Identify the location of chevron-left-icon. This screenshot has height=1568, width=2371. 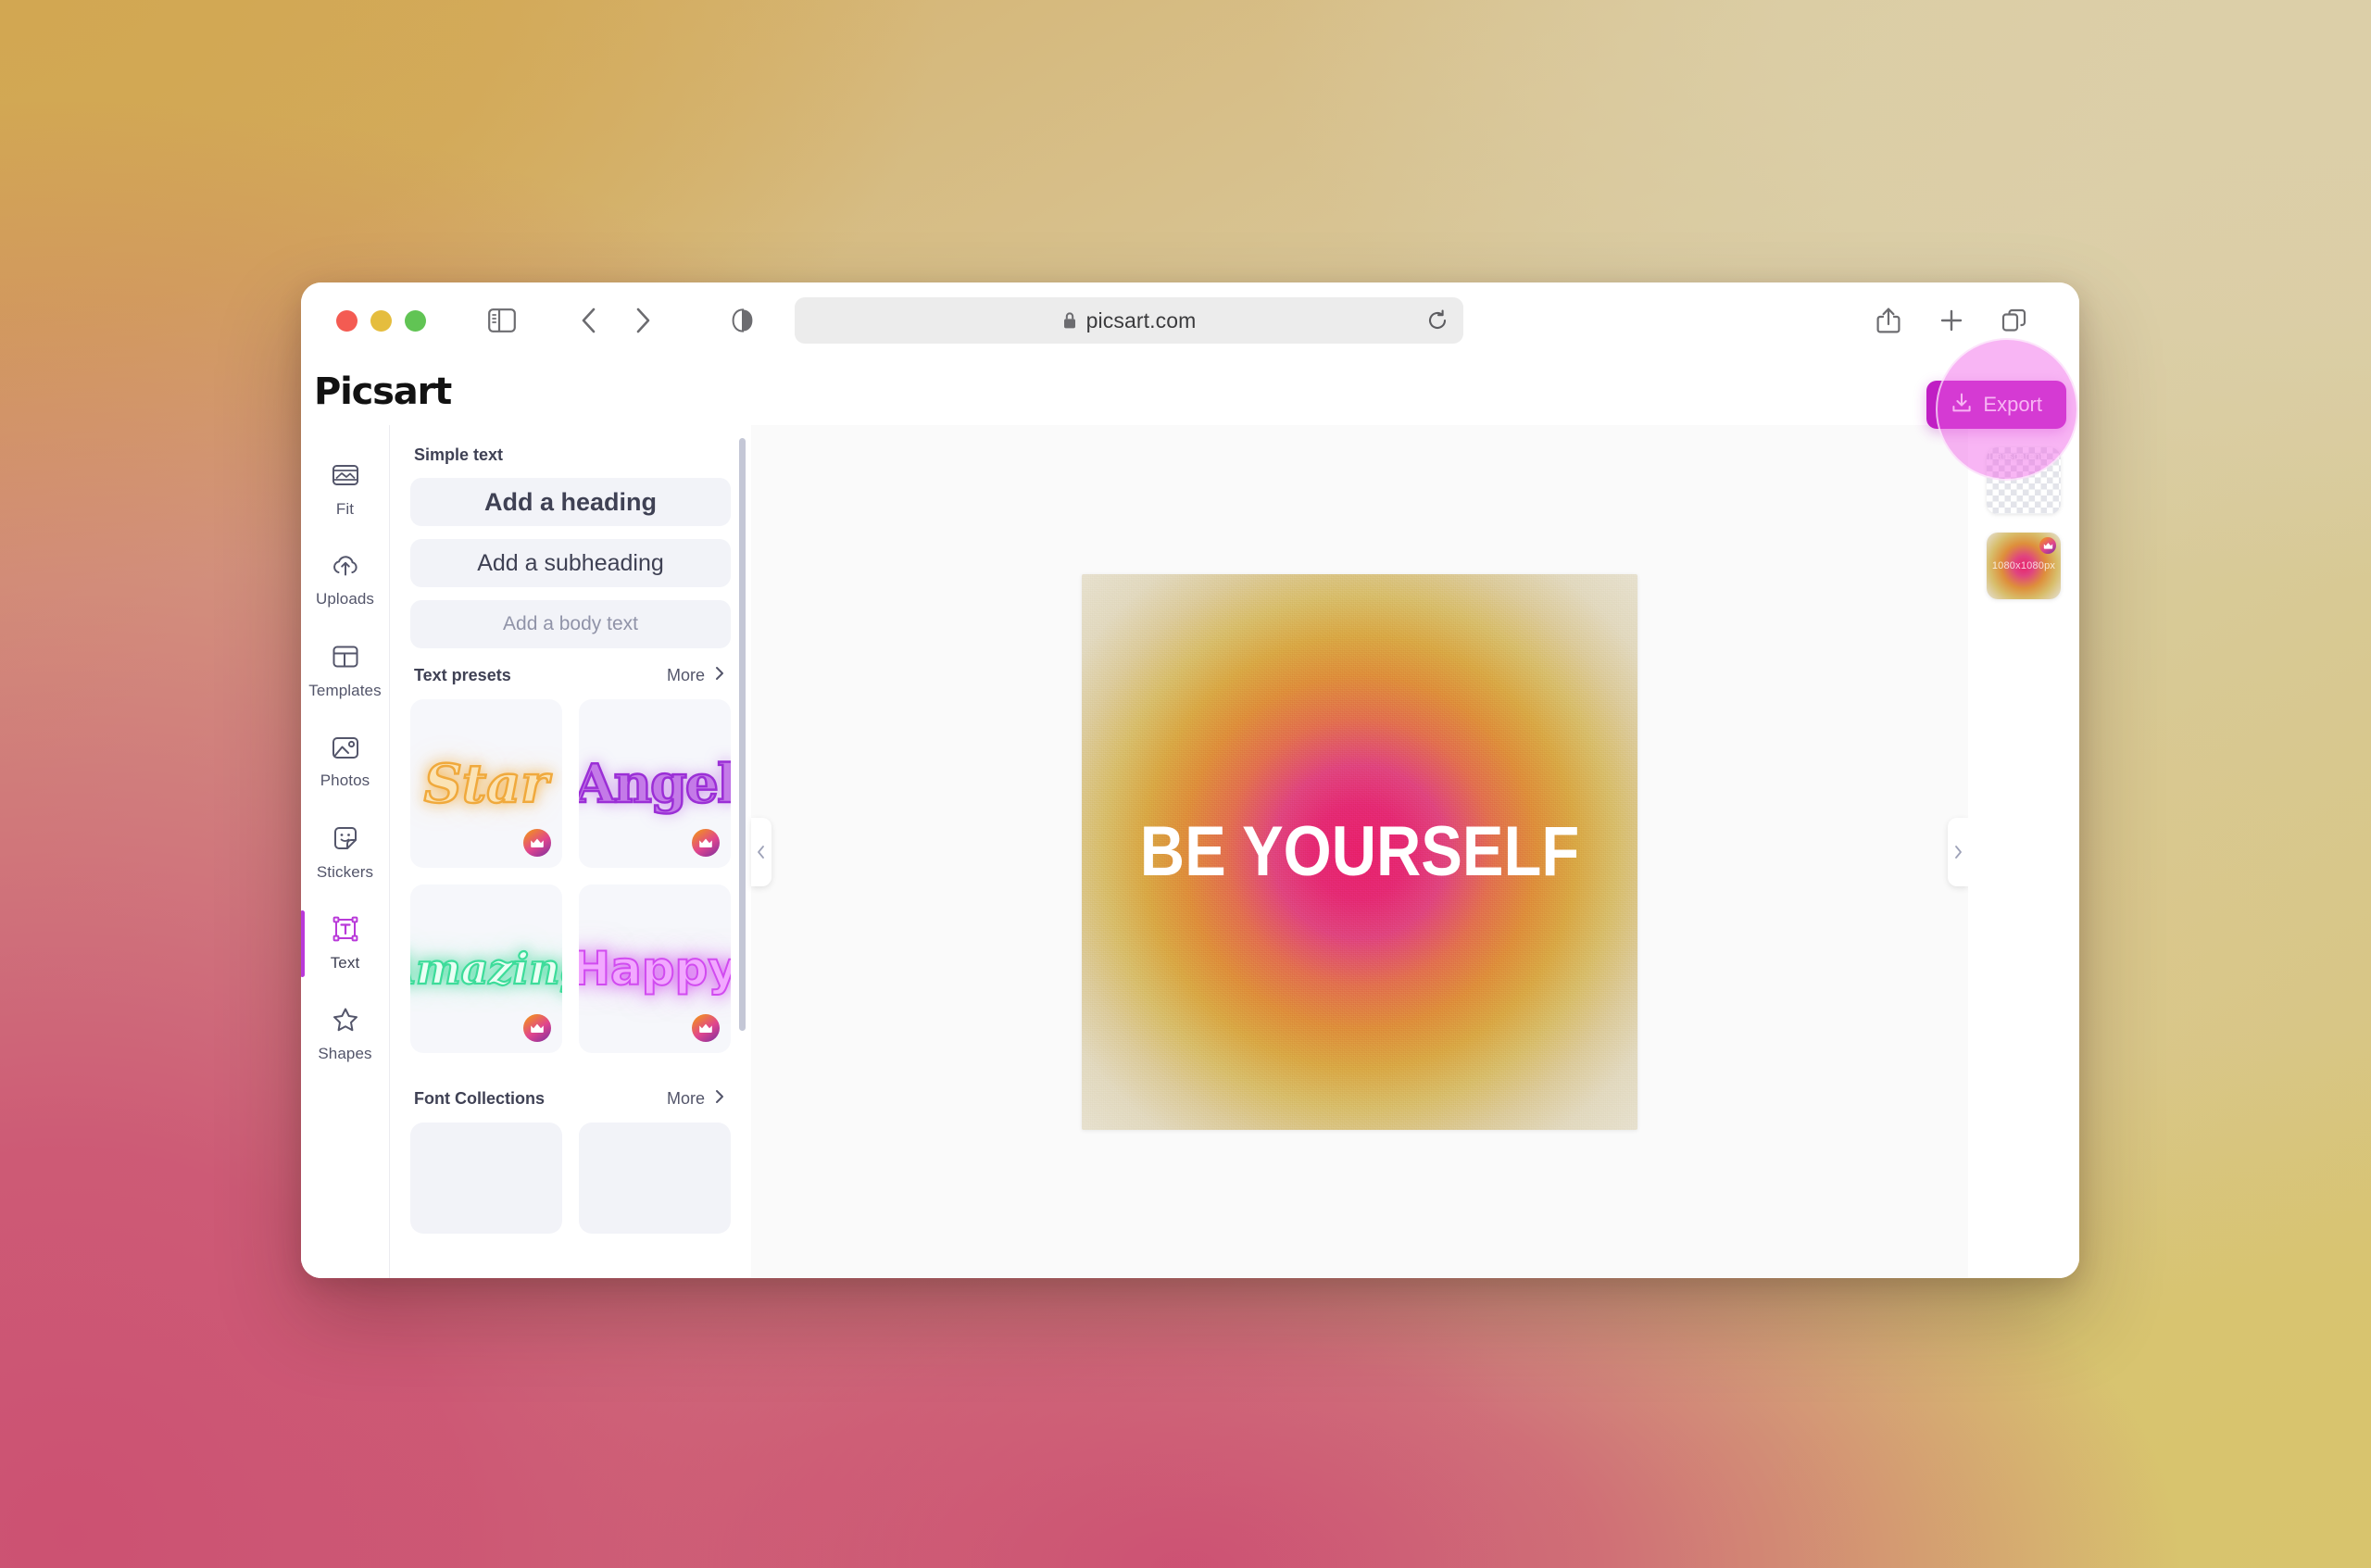
(589, 321).